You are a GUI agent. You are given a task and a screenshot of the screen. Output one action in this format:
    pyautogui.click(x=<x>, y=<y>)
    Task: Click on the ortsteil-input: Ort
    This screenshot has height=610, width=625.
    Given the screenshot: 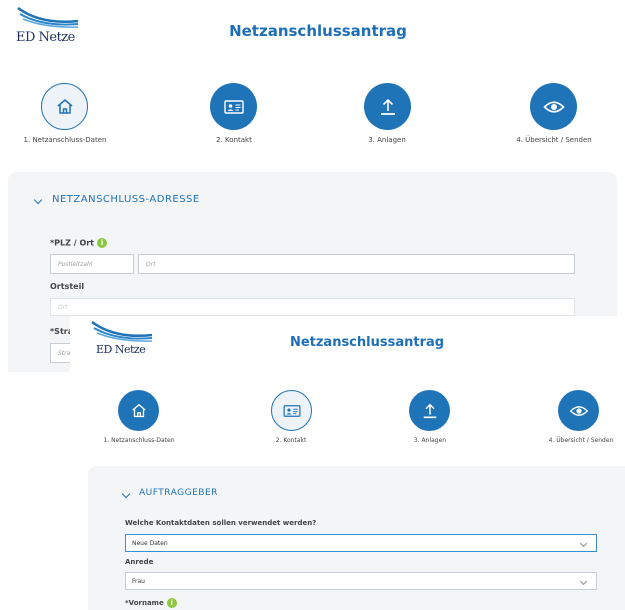 What is the action you would take?
    pyautogui.click(x=312, y=307)
    